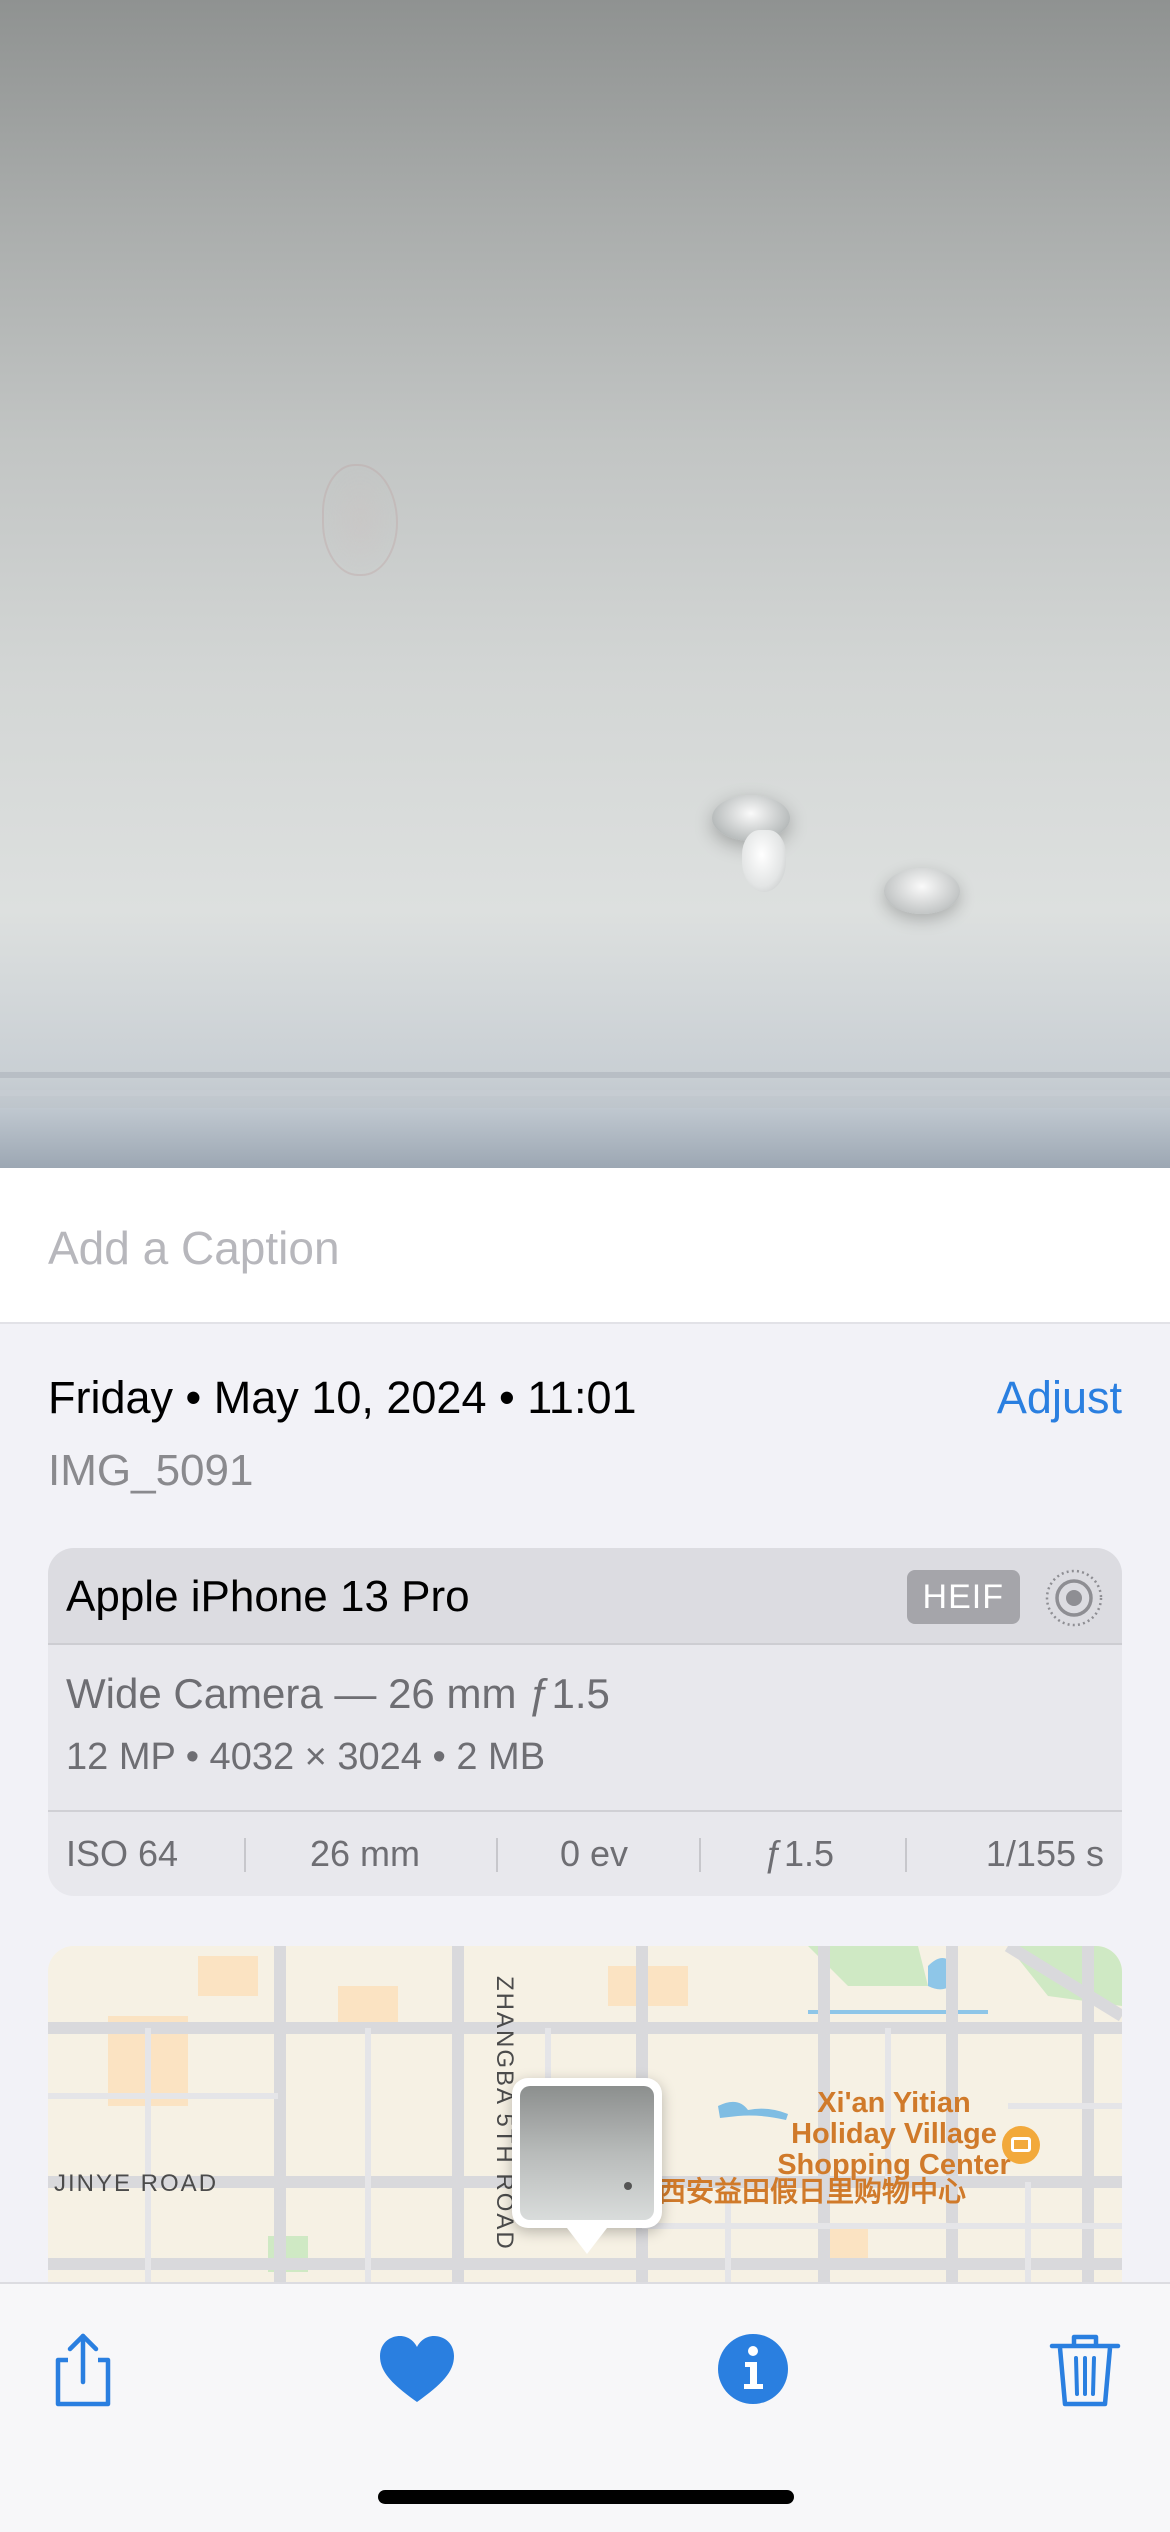  I want to click on poi-label-chinese: 西安益田假日里购物中心, so click(812, 2191).